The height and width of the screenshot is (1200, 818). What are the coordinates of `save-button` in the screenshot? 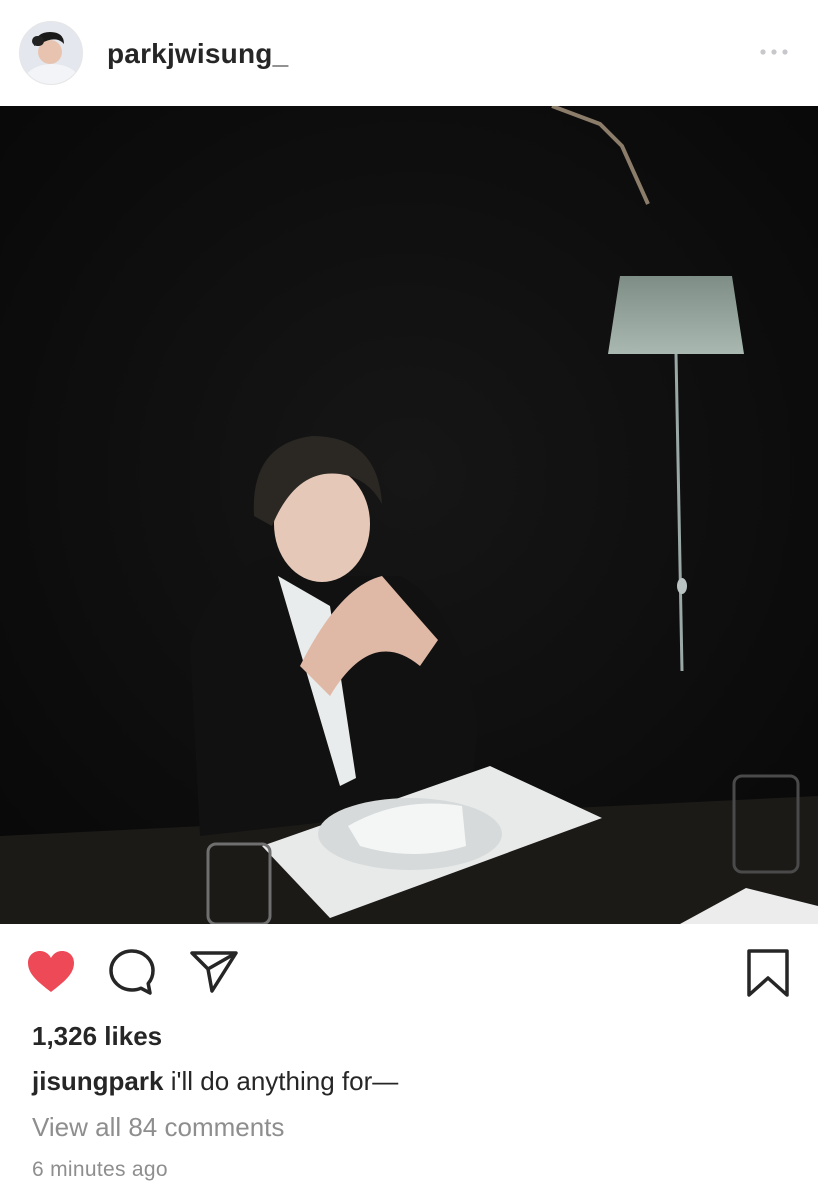 It's located at (768, 973).